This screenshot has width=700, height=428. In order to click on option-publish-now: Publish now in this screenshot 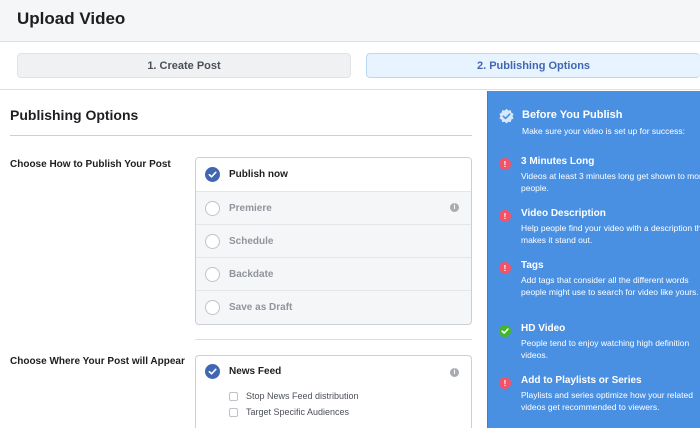, I will do `click(333, 174)`.